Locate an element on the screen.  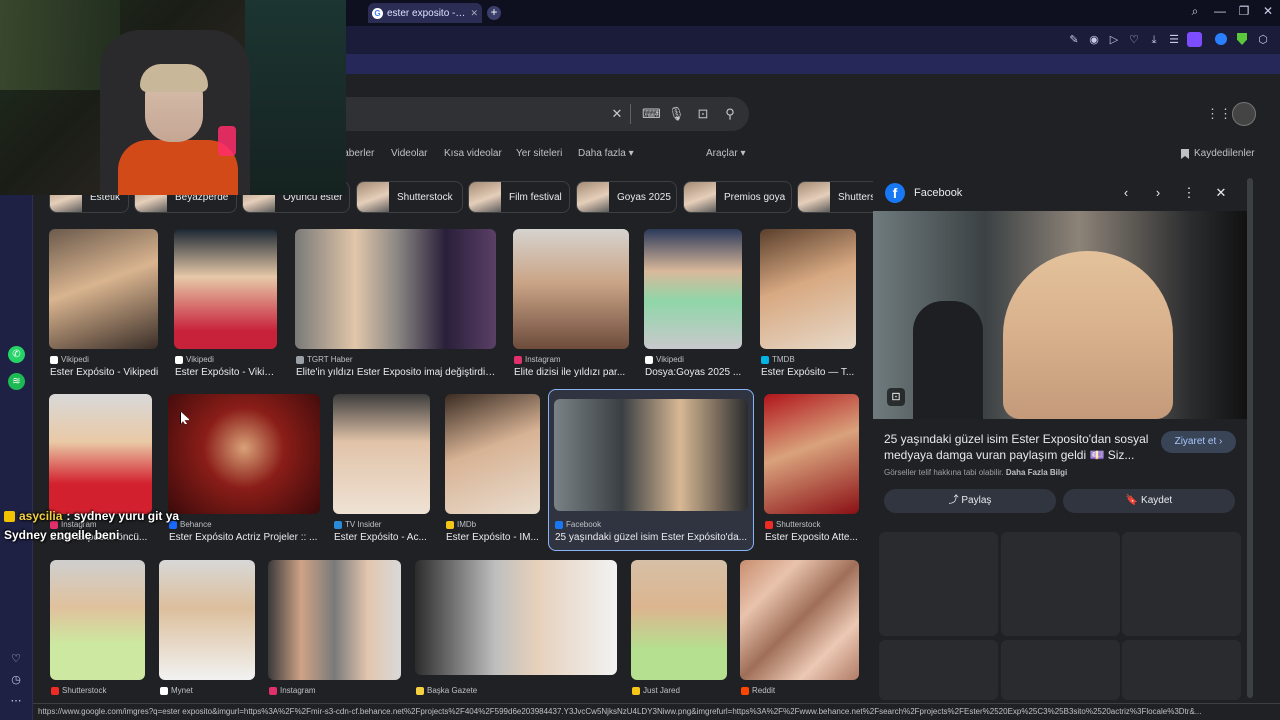
previous-icon: ‹ is located at coordinates (1126, 192).